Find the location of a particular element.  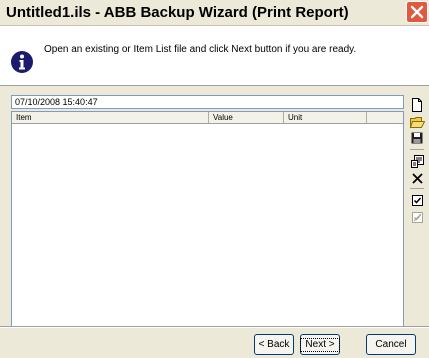

timestamp-field: 07/10/2008 15:40:47 is located at coordinates (207, 102).